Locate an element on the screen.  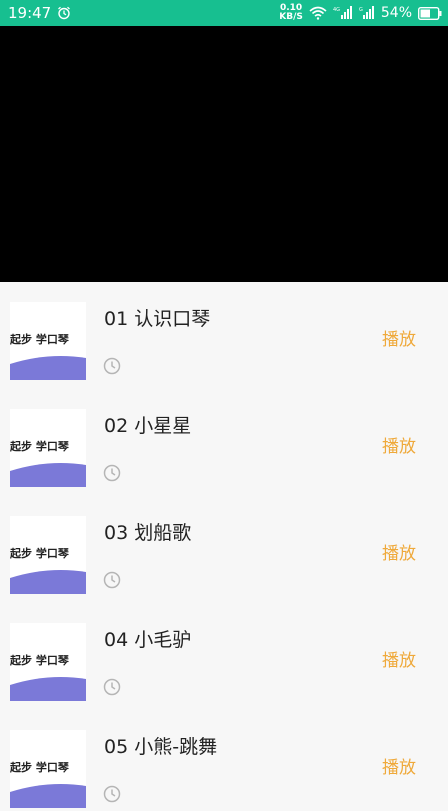
lesson-item-5: 起步 学口琴 05 小熊-跳舞 播放 is located at coordinates (224, 760).